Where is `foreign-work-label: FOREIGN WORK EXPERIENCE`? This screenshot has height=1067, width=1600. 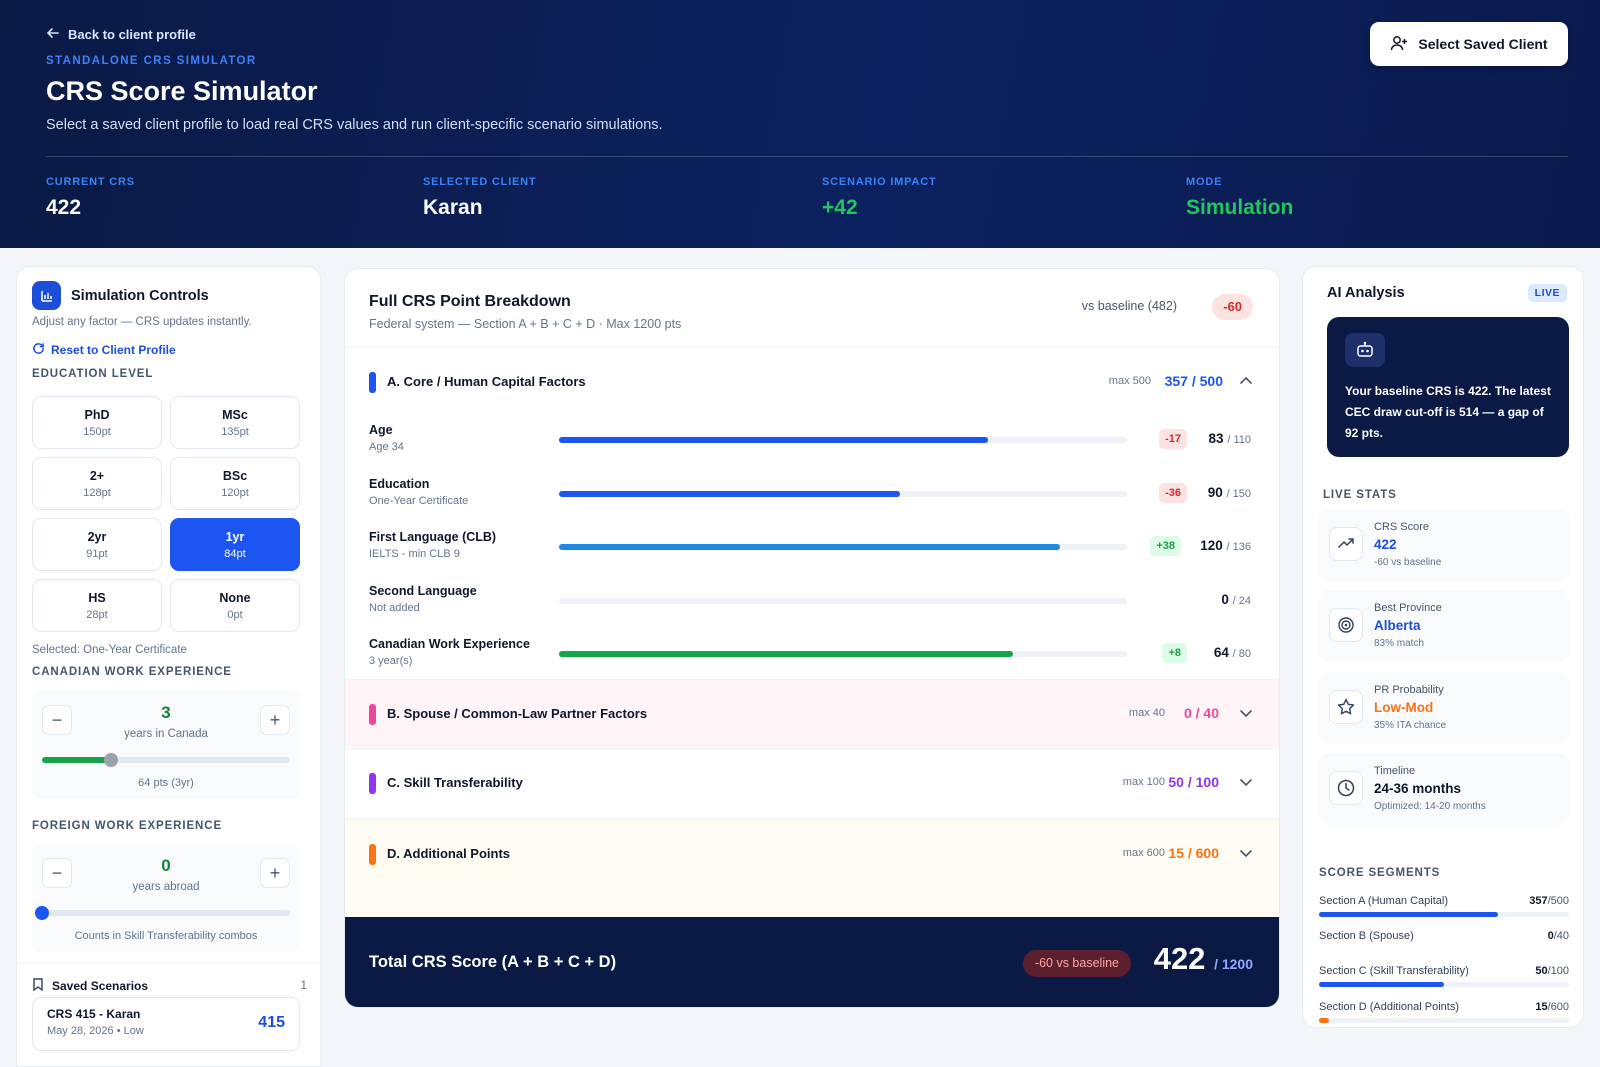 foreign-work-label: FOREIGN WORK EXPERIENCE is located at coordinates (127, 826).